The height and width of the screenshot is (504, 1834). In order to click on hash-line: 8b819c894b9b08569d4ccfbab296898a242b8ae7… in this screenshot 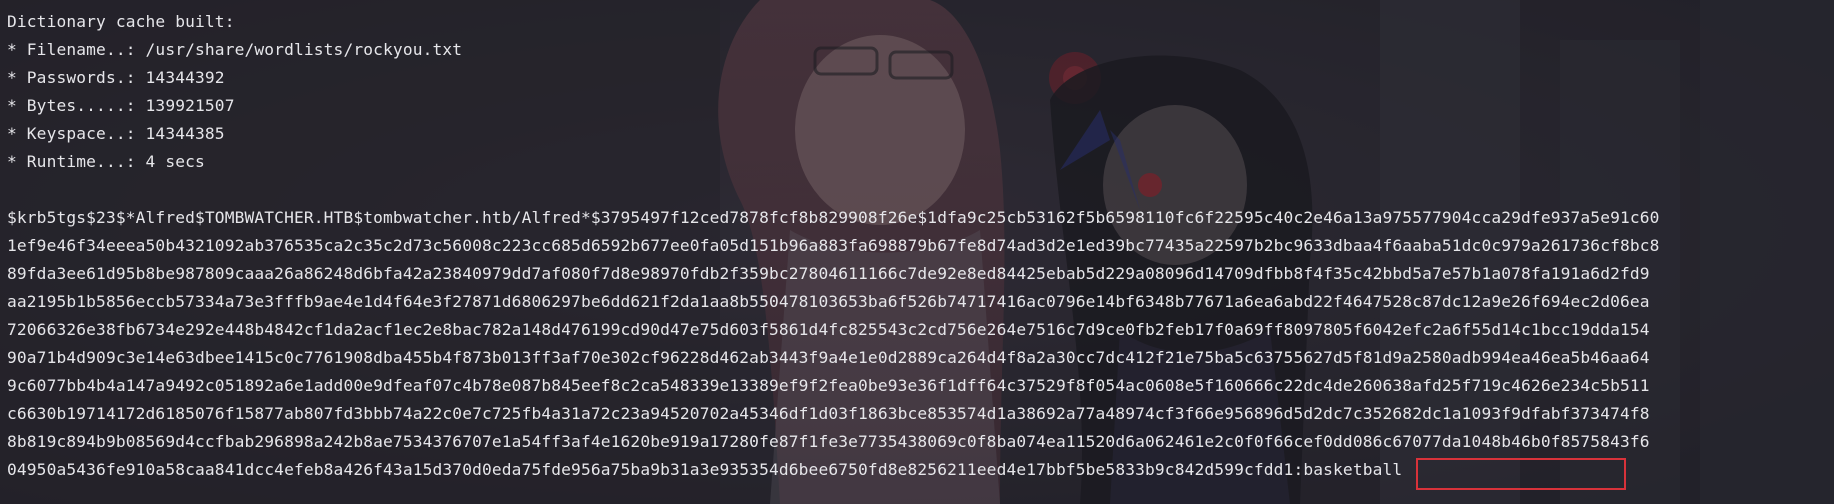, I will do `click(828, 441)`.